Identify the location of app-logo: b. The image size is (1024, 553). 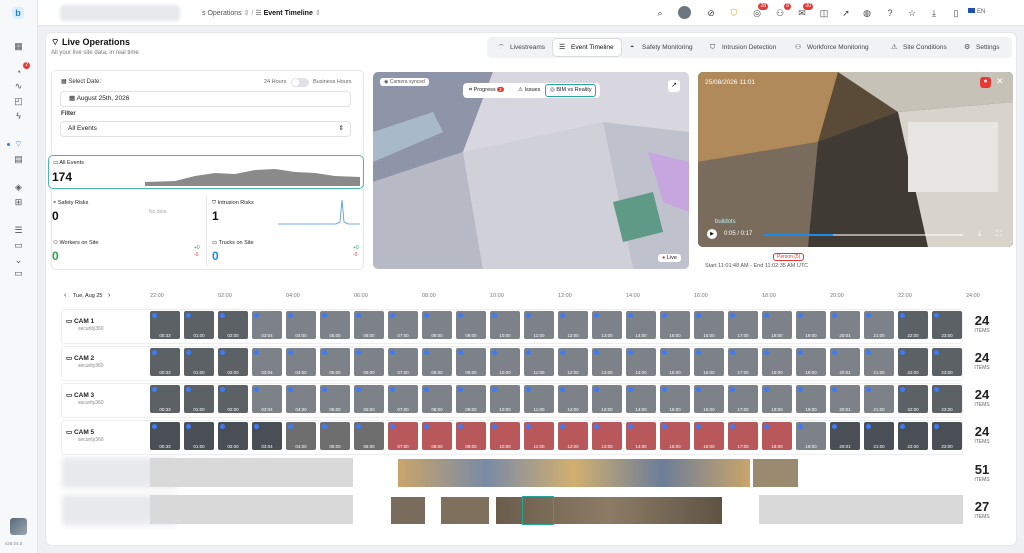
(18, 13).